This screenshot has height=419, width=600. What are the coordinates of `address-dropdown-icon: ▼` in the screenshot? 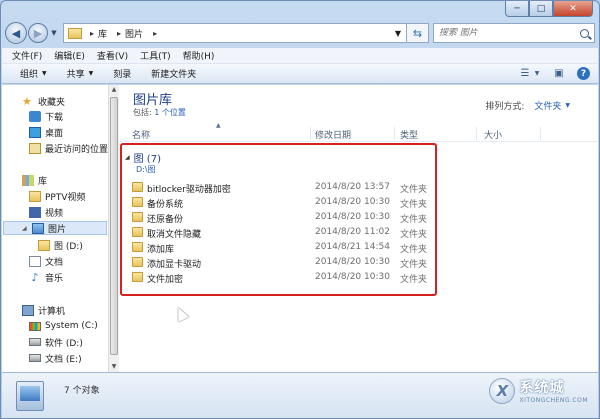 It's located at (398, 33).